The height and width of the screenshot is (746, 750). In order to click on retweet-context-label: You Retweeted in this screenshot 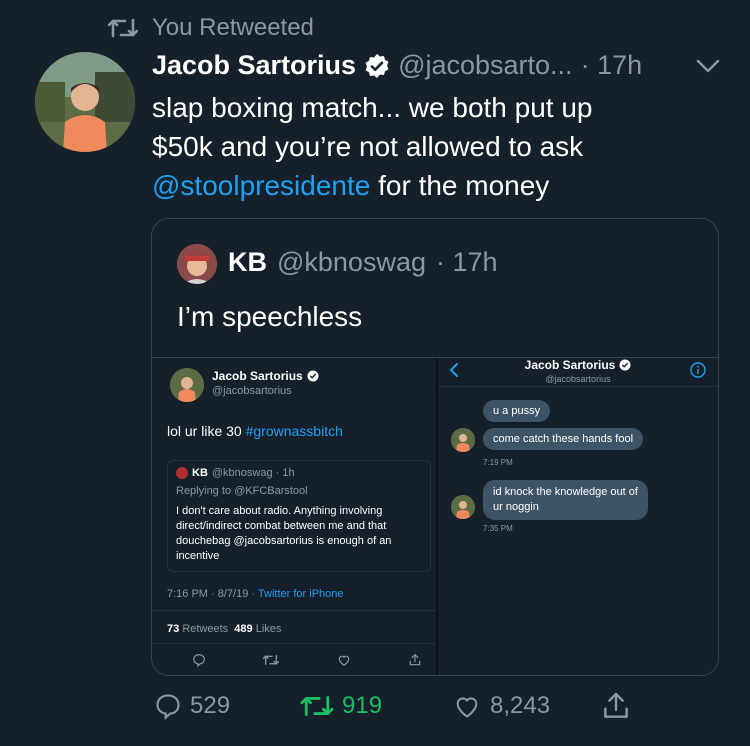, I will do `click(233, 27)`.